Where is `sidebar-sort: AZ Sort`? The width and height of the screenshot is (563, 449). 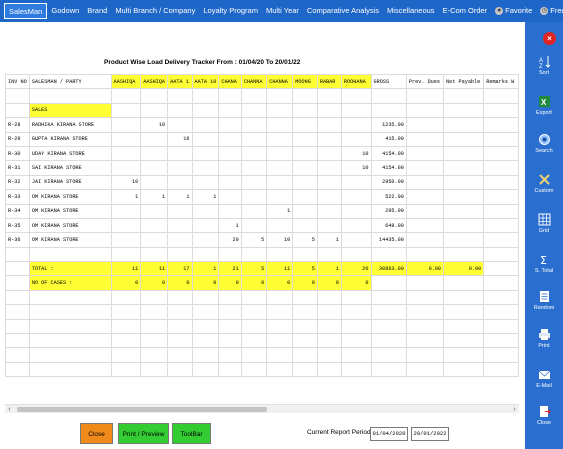
sidebar-sort: AZ Sort is located at coordinates (544, 65).